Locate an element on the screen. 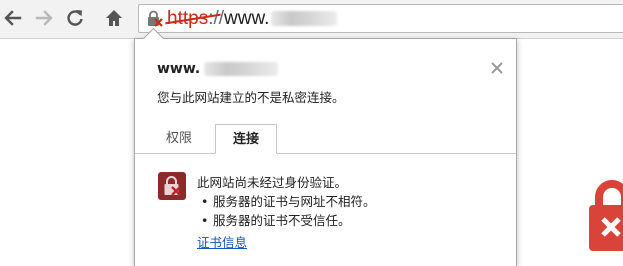 This screenshot has height=266, width=623. list-item: • 服务器的证书不受信任。 is located at coordinates (288, 220).